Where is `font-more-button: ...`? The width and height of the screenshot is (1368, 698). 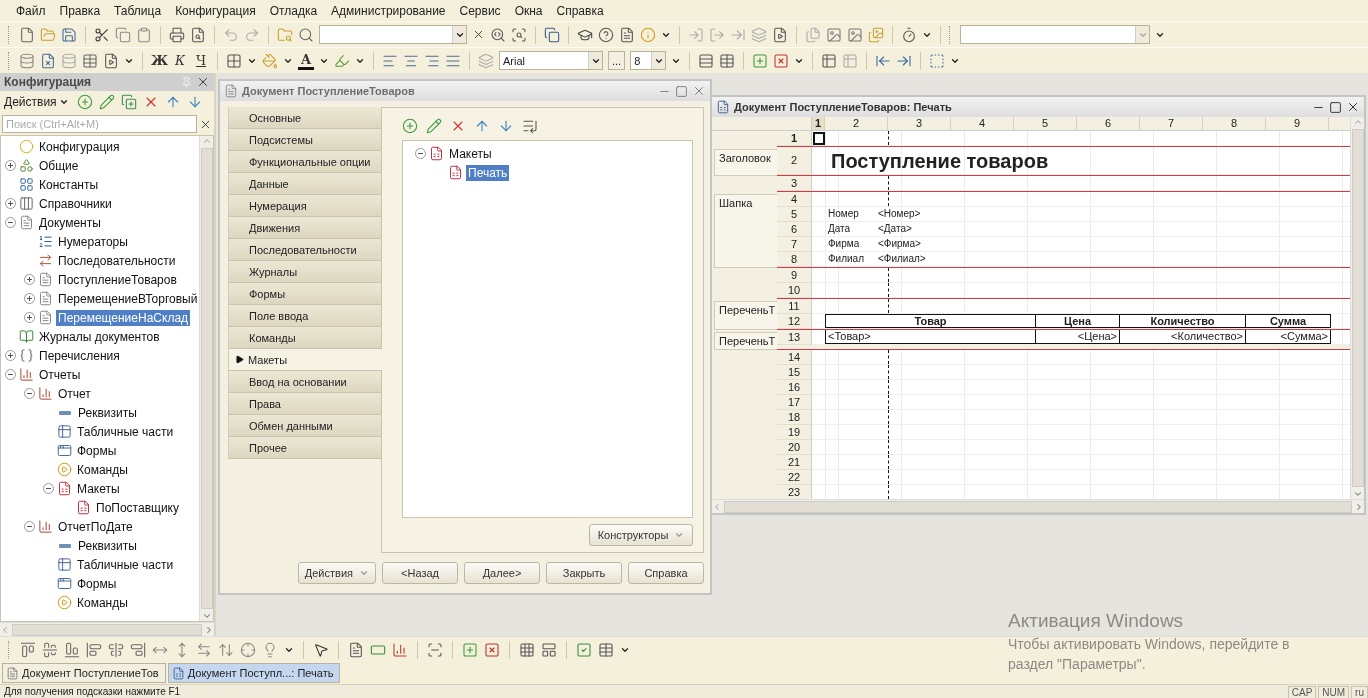 font-more-button: ... is located at coordinates (617, 60).